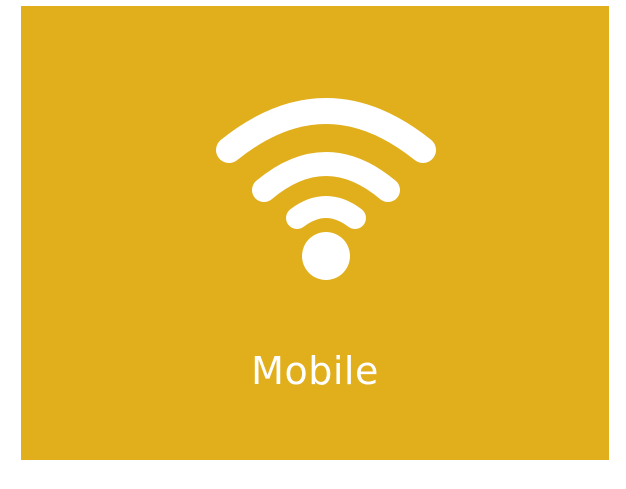 This screenshot has height=489, width=626. What do you see at coordinates (326, 212) in the screenshot?
I see `wifi-arc-inner` at bounding box center [326, 212].